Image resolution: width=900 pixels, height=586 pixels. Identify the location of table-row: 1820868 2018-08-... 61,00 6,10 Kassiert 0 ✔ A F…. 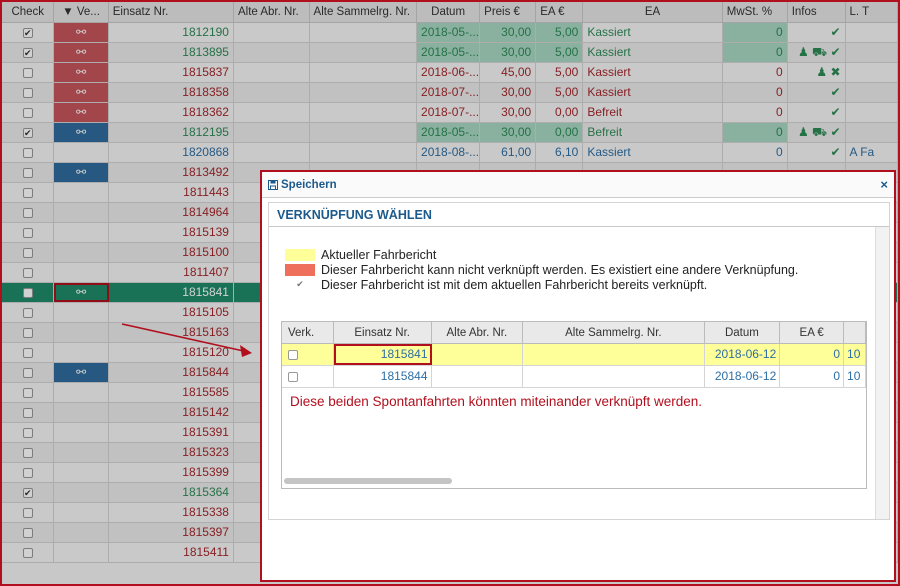
(450, 153).